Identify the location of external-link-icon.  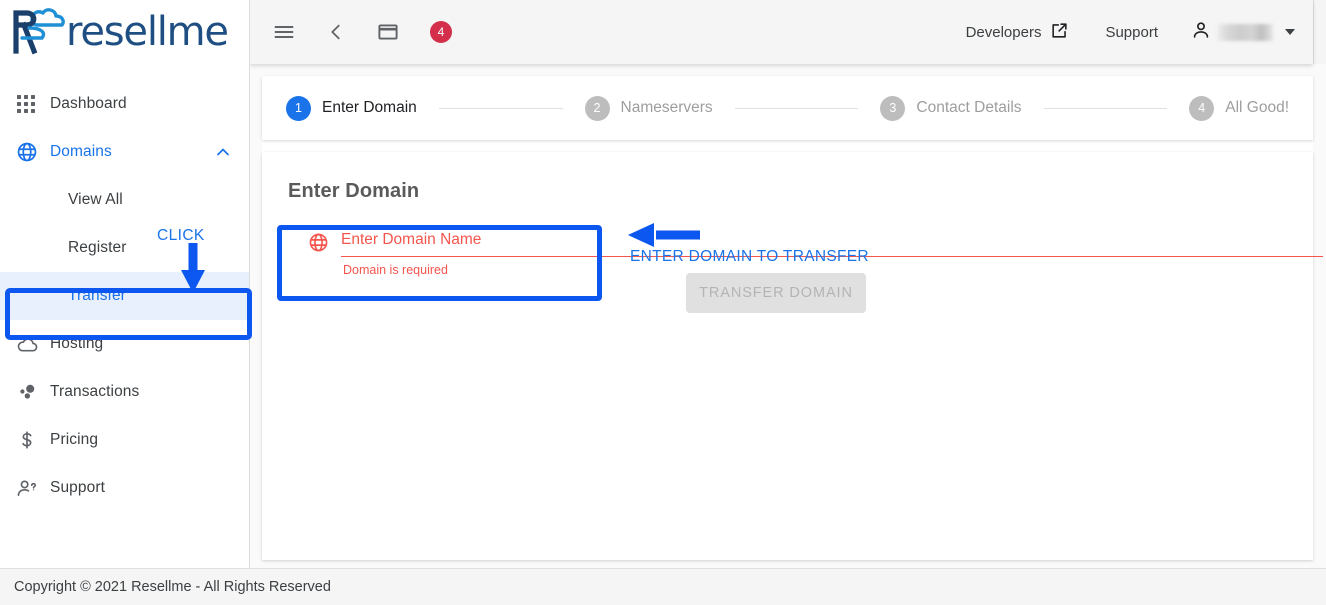
(1059, 32).